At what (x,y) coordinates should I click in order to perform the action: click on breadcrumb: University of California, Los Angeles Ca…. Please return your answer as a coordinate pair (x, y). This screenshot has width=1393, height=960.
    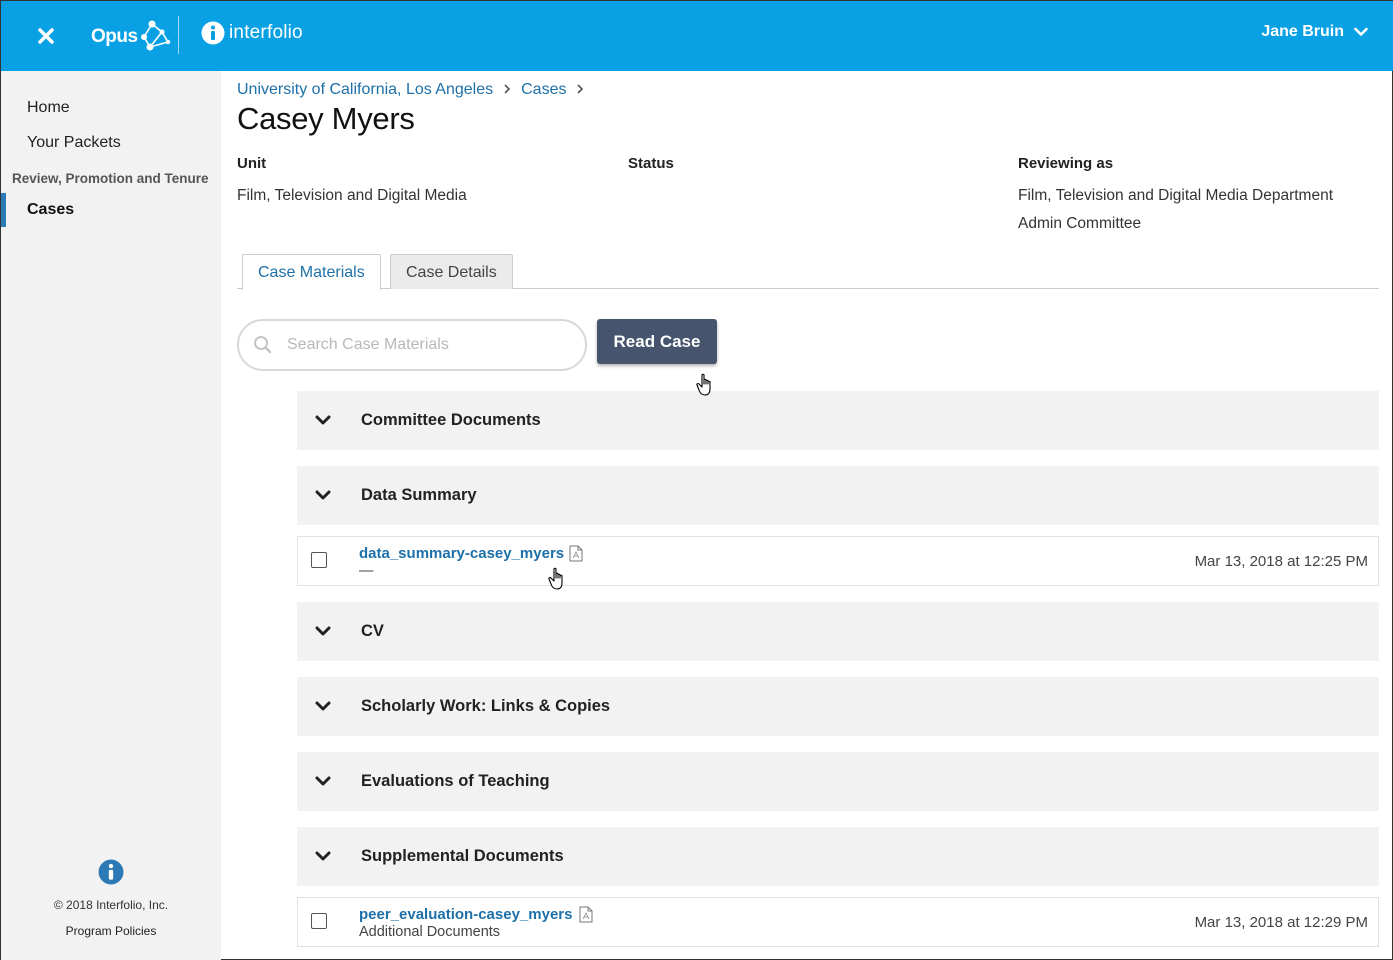
    Looking at the image, I should click on (410, 90).